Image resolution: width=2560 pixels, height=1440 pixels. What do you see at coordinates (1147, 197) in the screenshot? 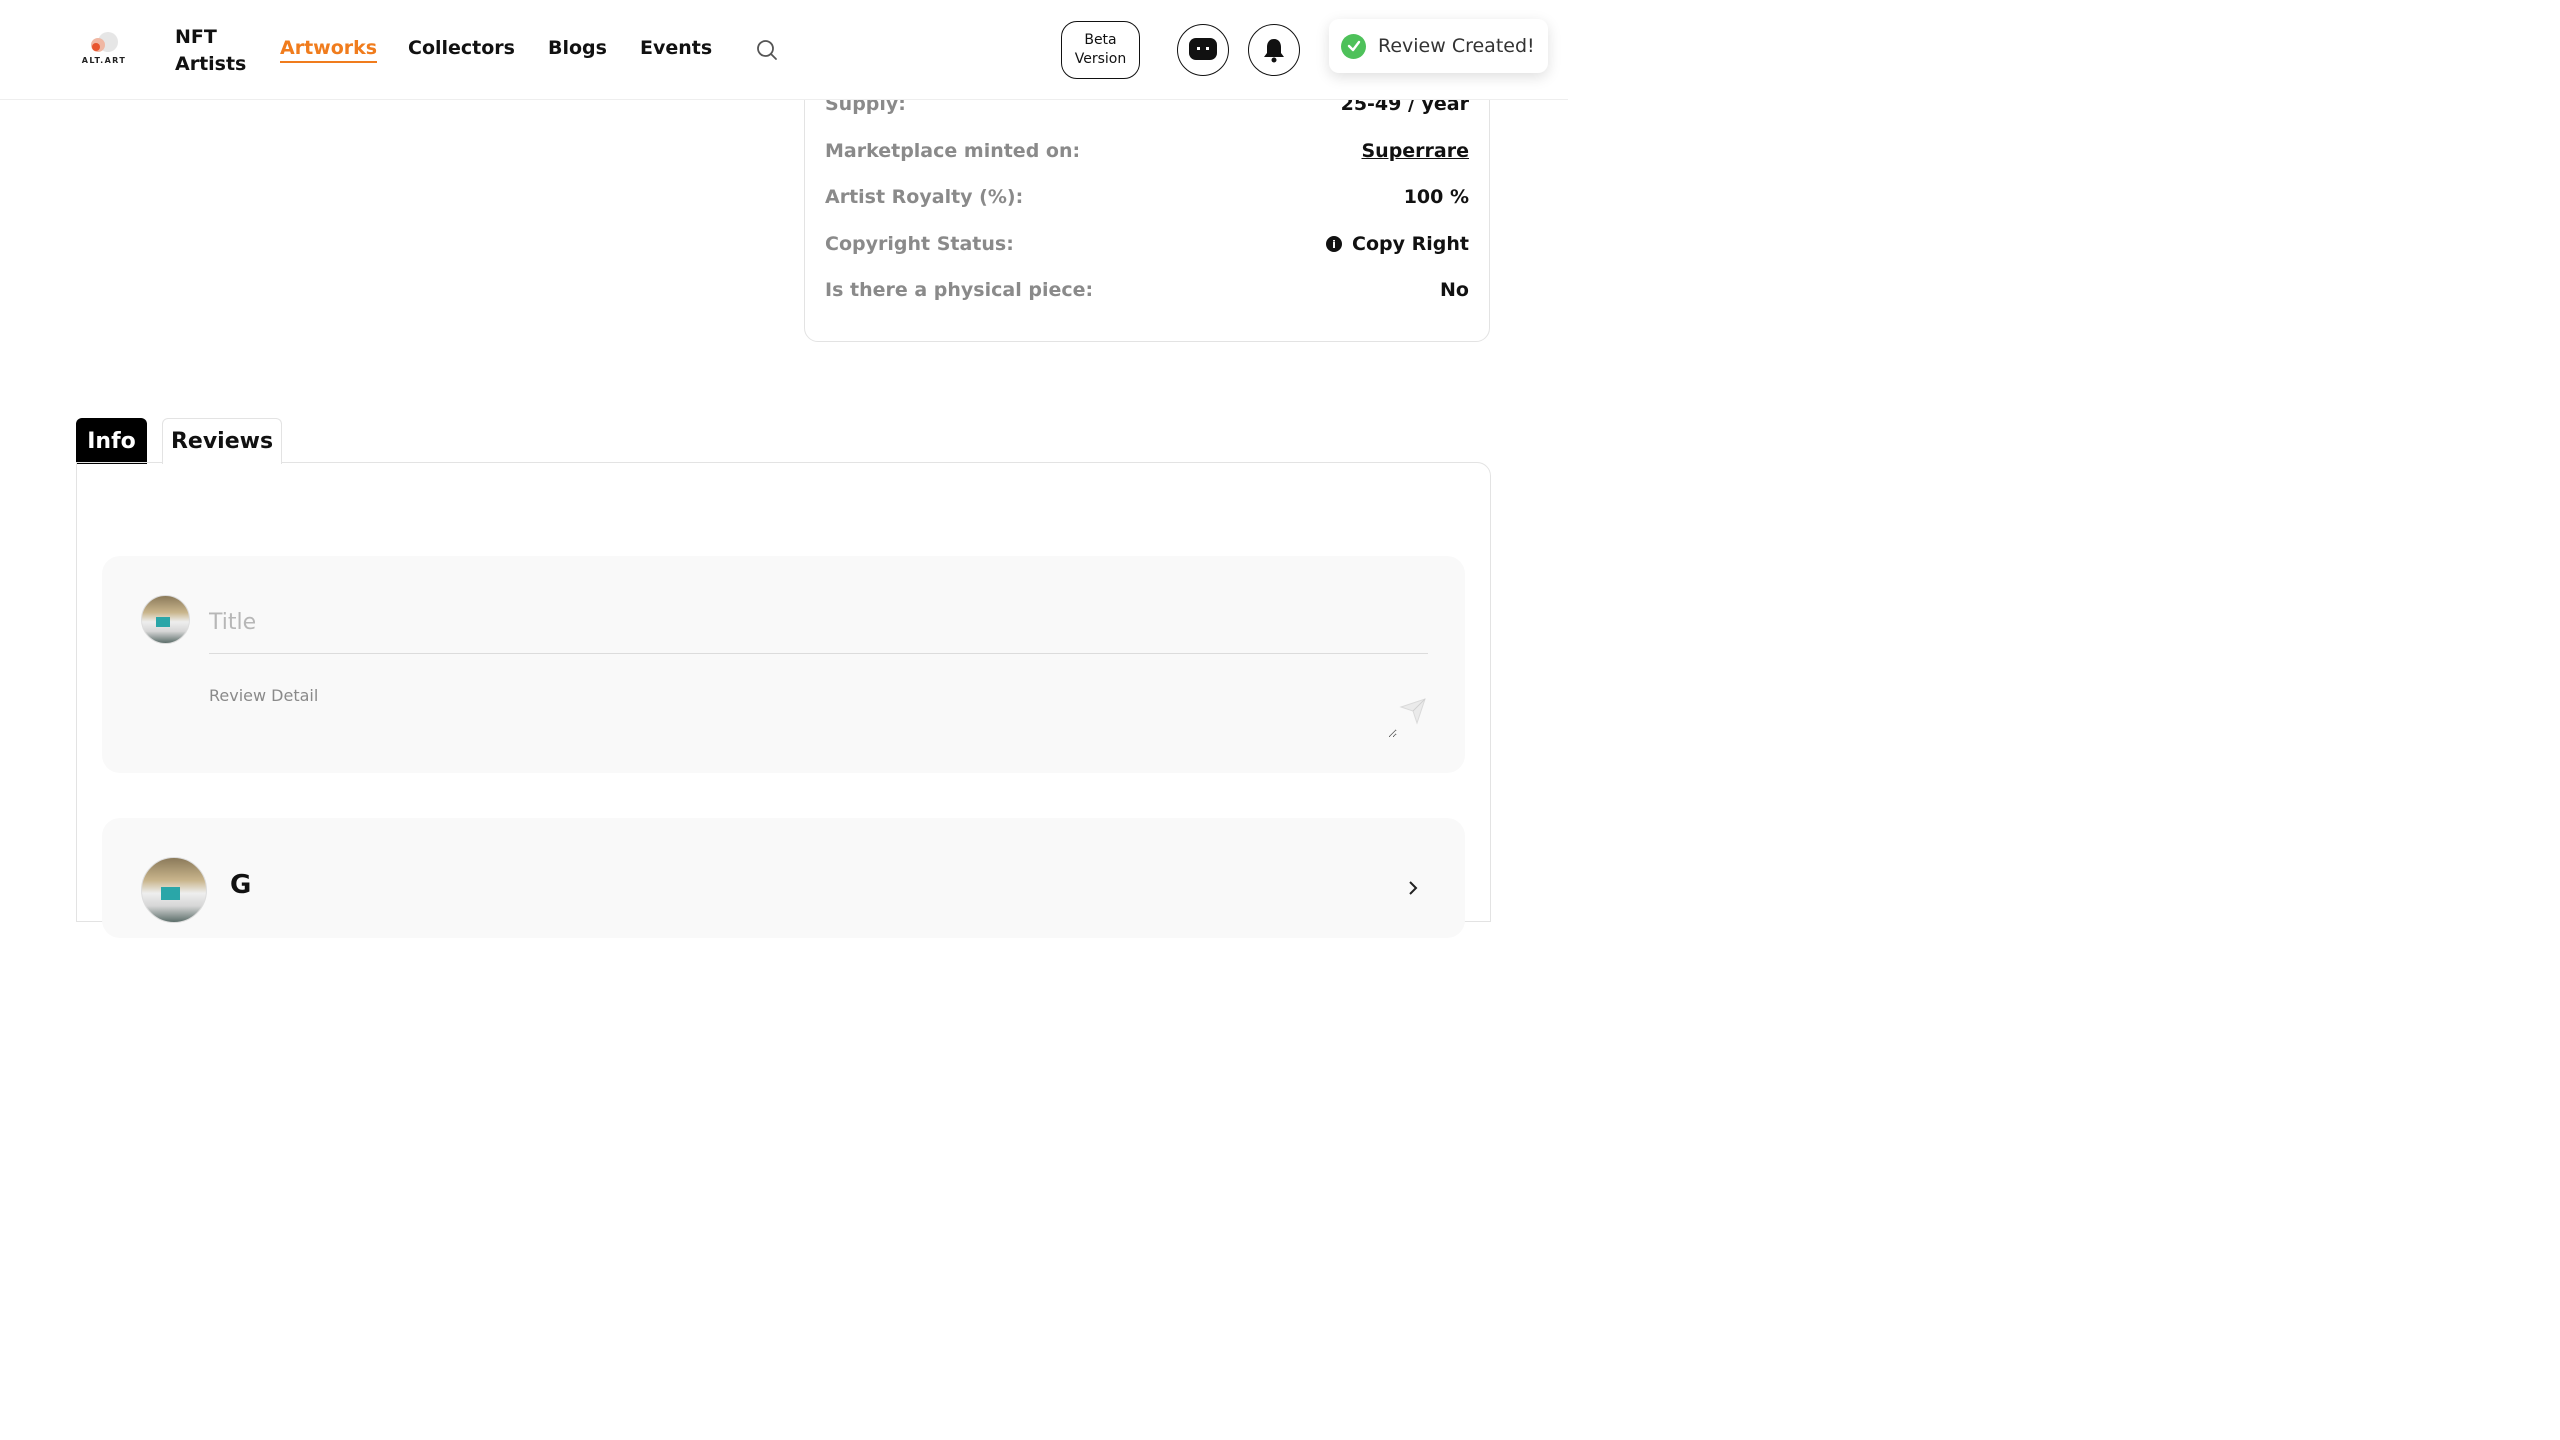
I see `detail-row-royalty: Artist Royalty (%): 100 %` at bounding box center [1147, 197].